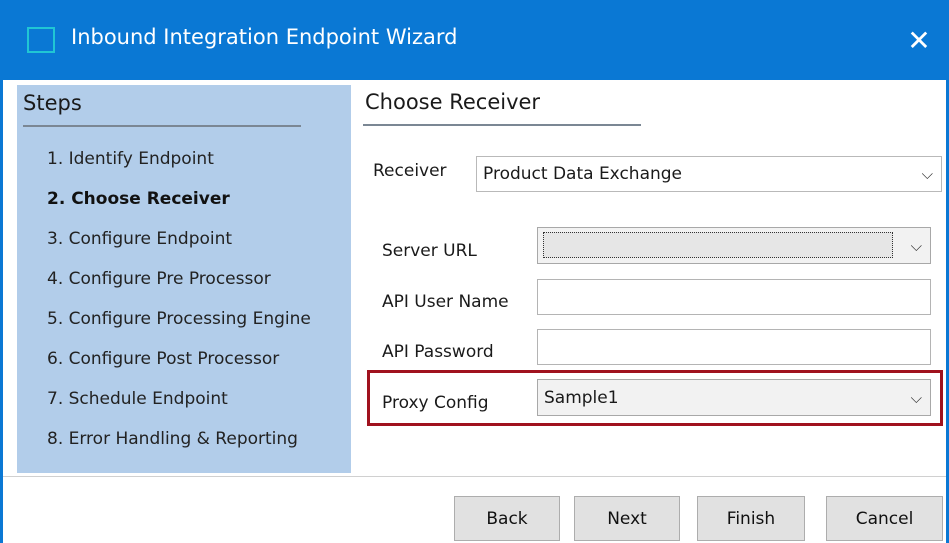  I want to click on proxy-config-dropdown: Sample1 ⌵, so click(734, 397).